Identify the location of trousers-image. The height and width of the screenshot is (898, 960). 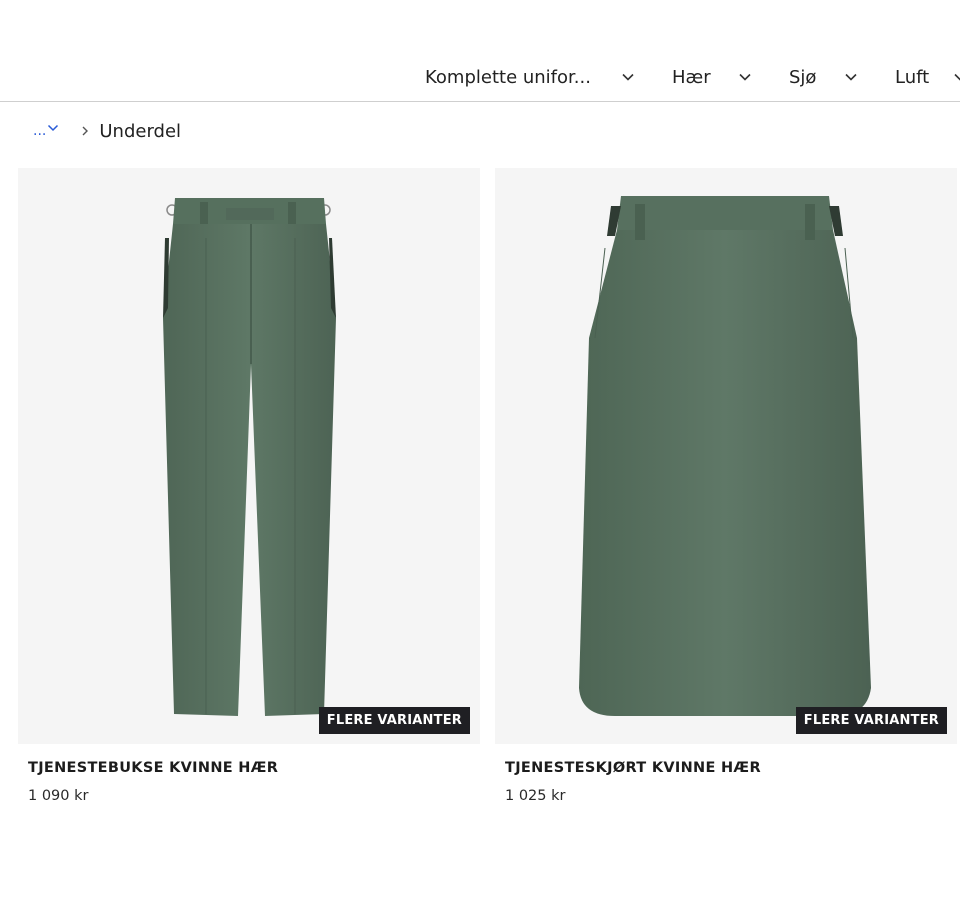
(249, 457).